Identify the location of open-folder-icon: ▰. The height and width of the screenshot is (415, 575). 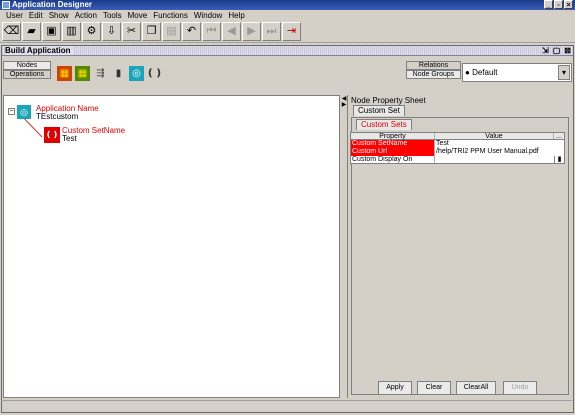
(31, 31).